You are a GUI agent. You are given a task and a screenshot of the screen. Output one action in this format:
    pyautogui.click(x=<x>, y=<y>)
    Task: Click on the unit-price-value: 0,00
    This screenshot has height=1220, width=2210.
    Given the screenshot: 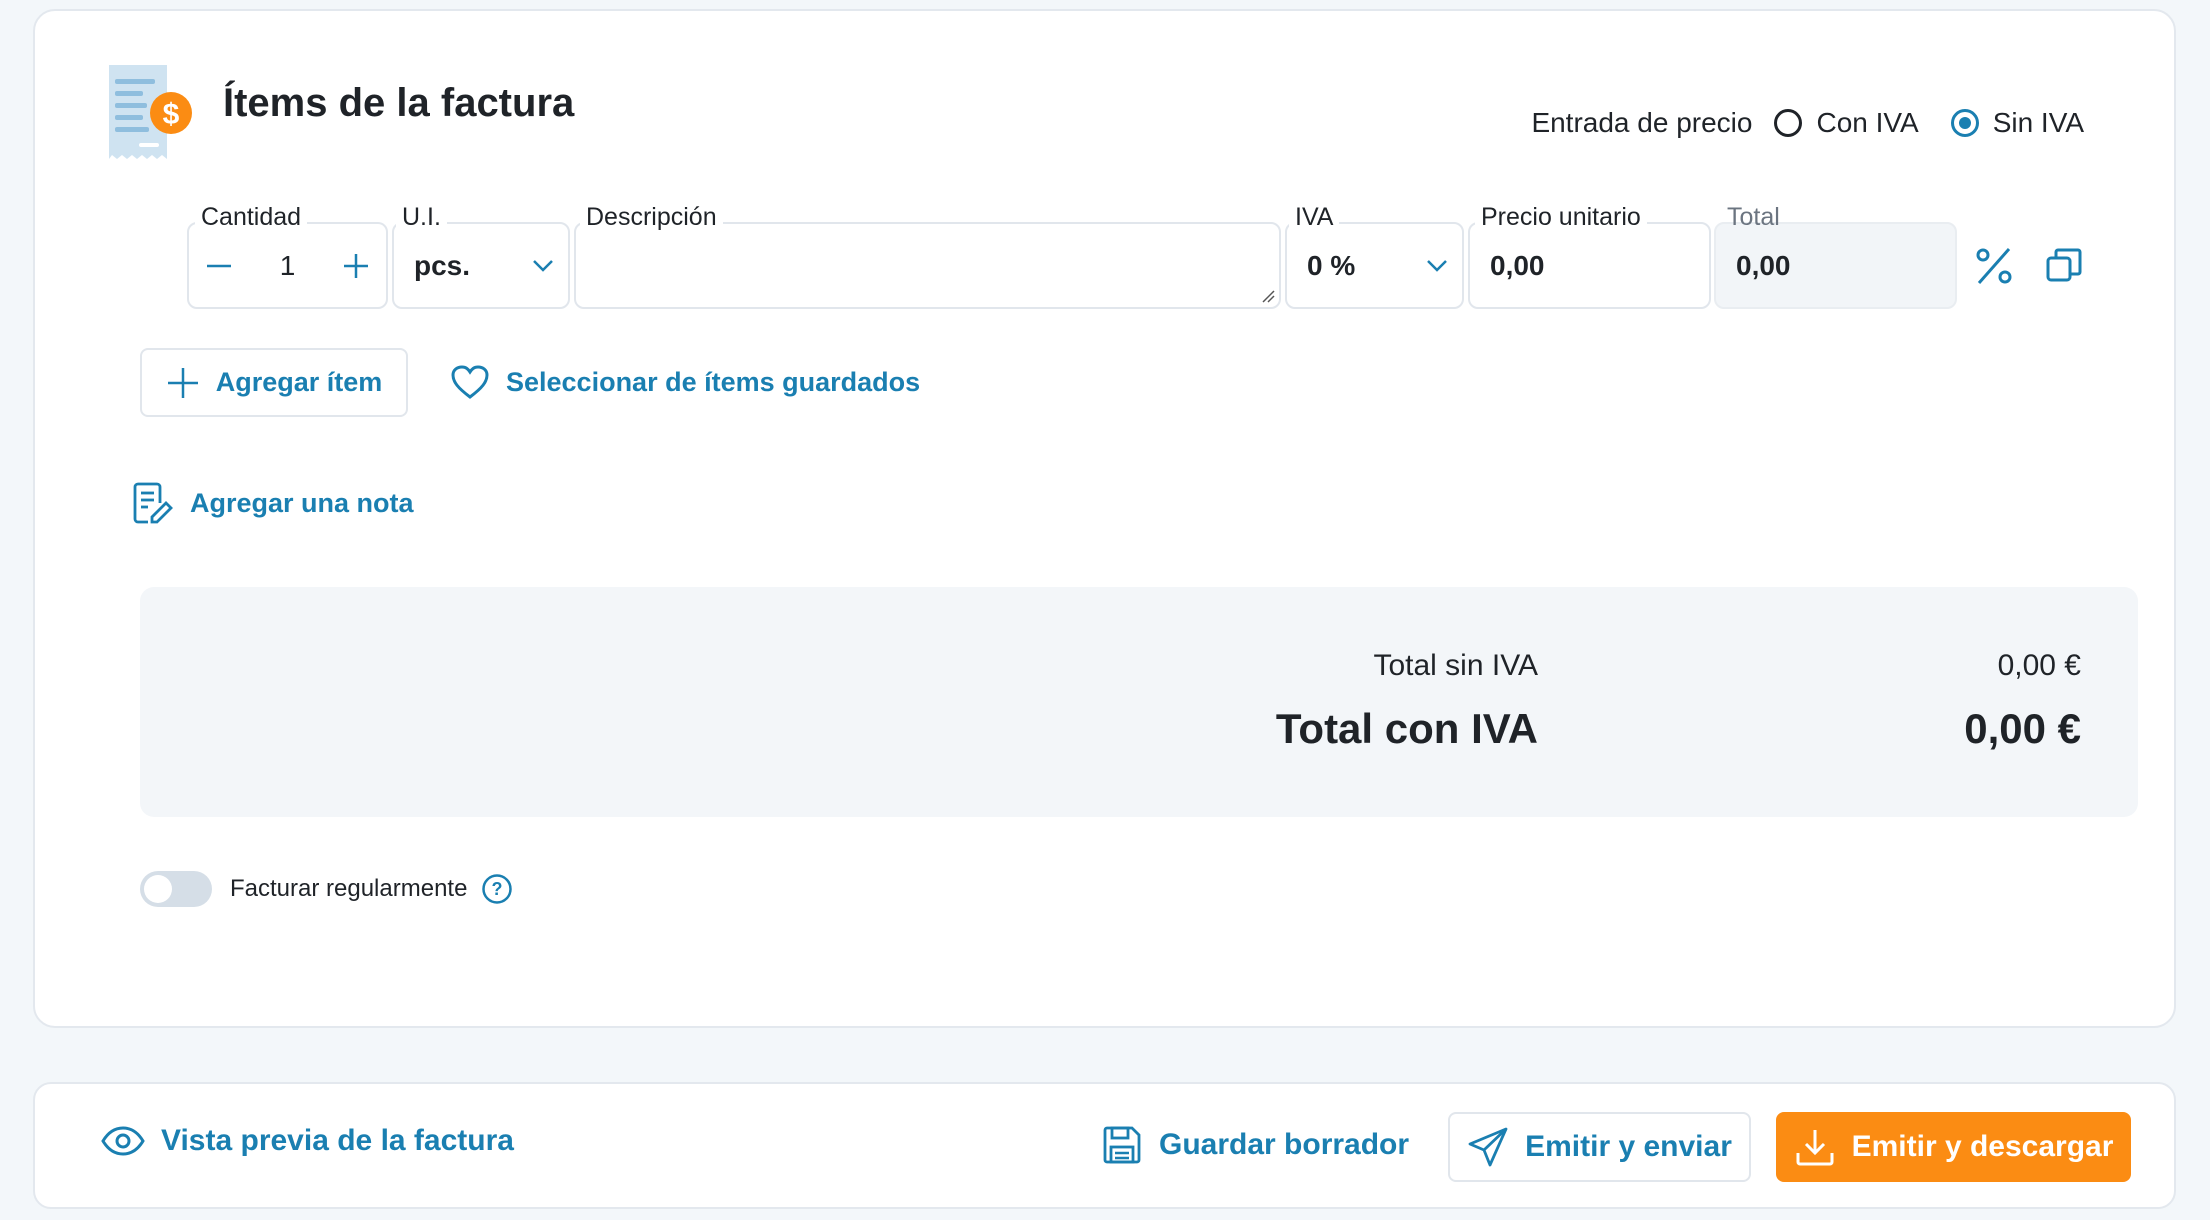 What is the action you would take?
    pyautogui.click(x=1517, y=265)
    